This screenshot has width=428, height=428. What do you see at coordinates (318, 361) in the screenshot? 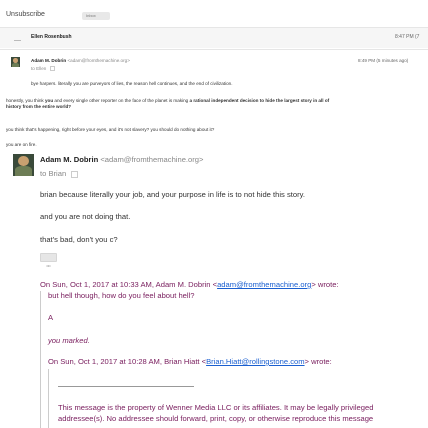
I see `attribution-2-suffix: > wrote:` at bounding box center [318, 361].